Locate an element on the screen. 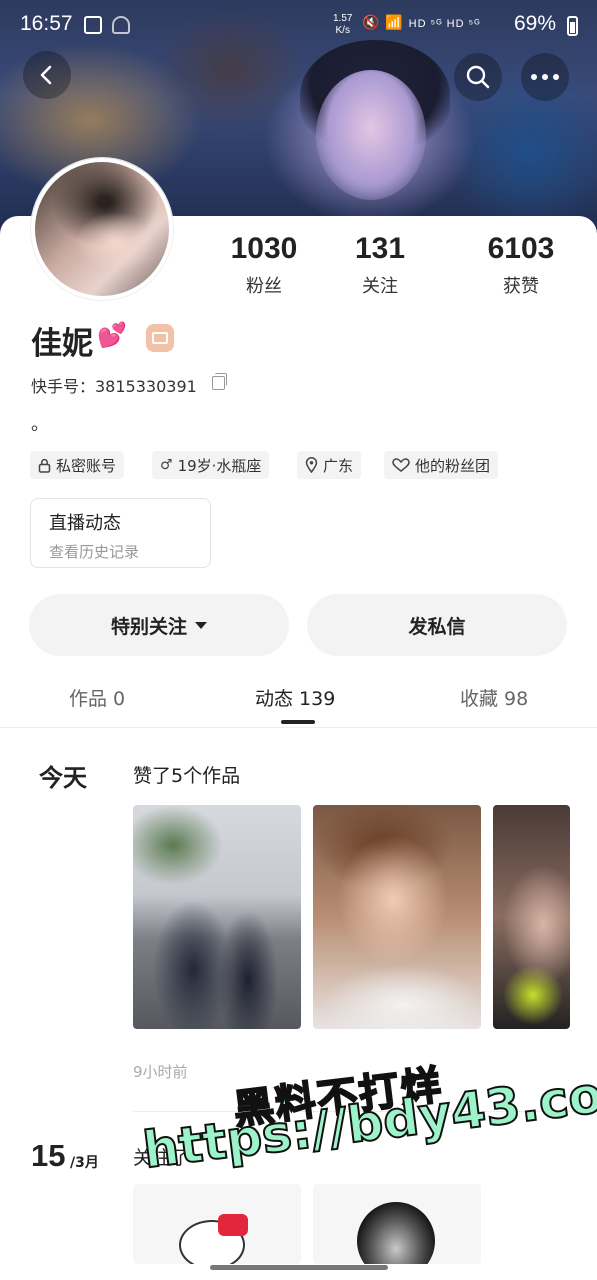 This screenshot has height=1280, width=597. stat-likes-label: 获赞 is located at coordinates (521, 286).